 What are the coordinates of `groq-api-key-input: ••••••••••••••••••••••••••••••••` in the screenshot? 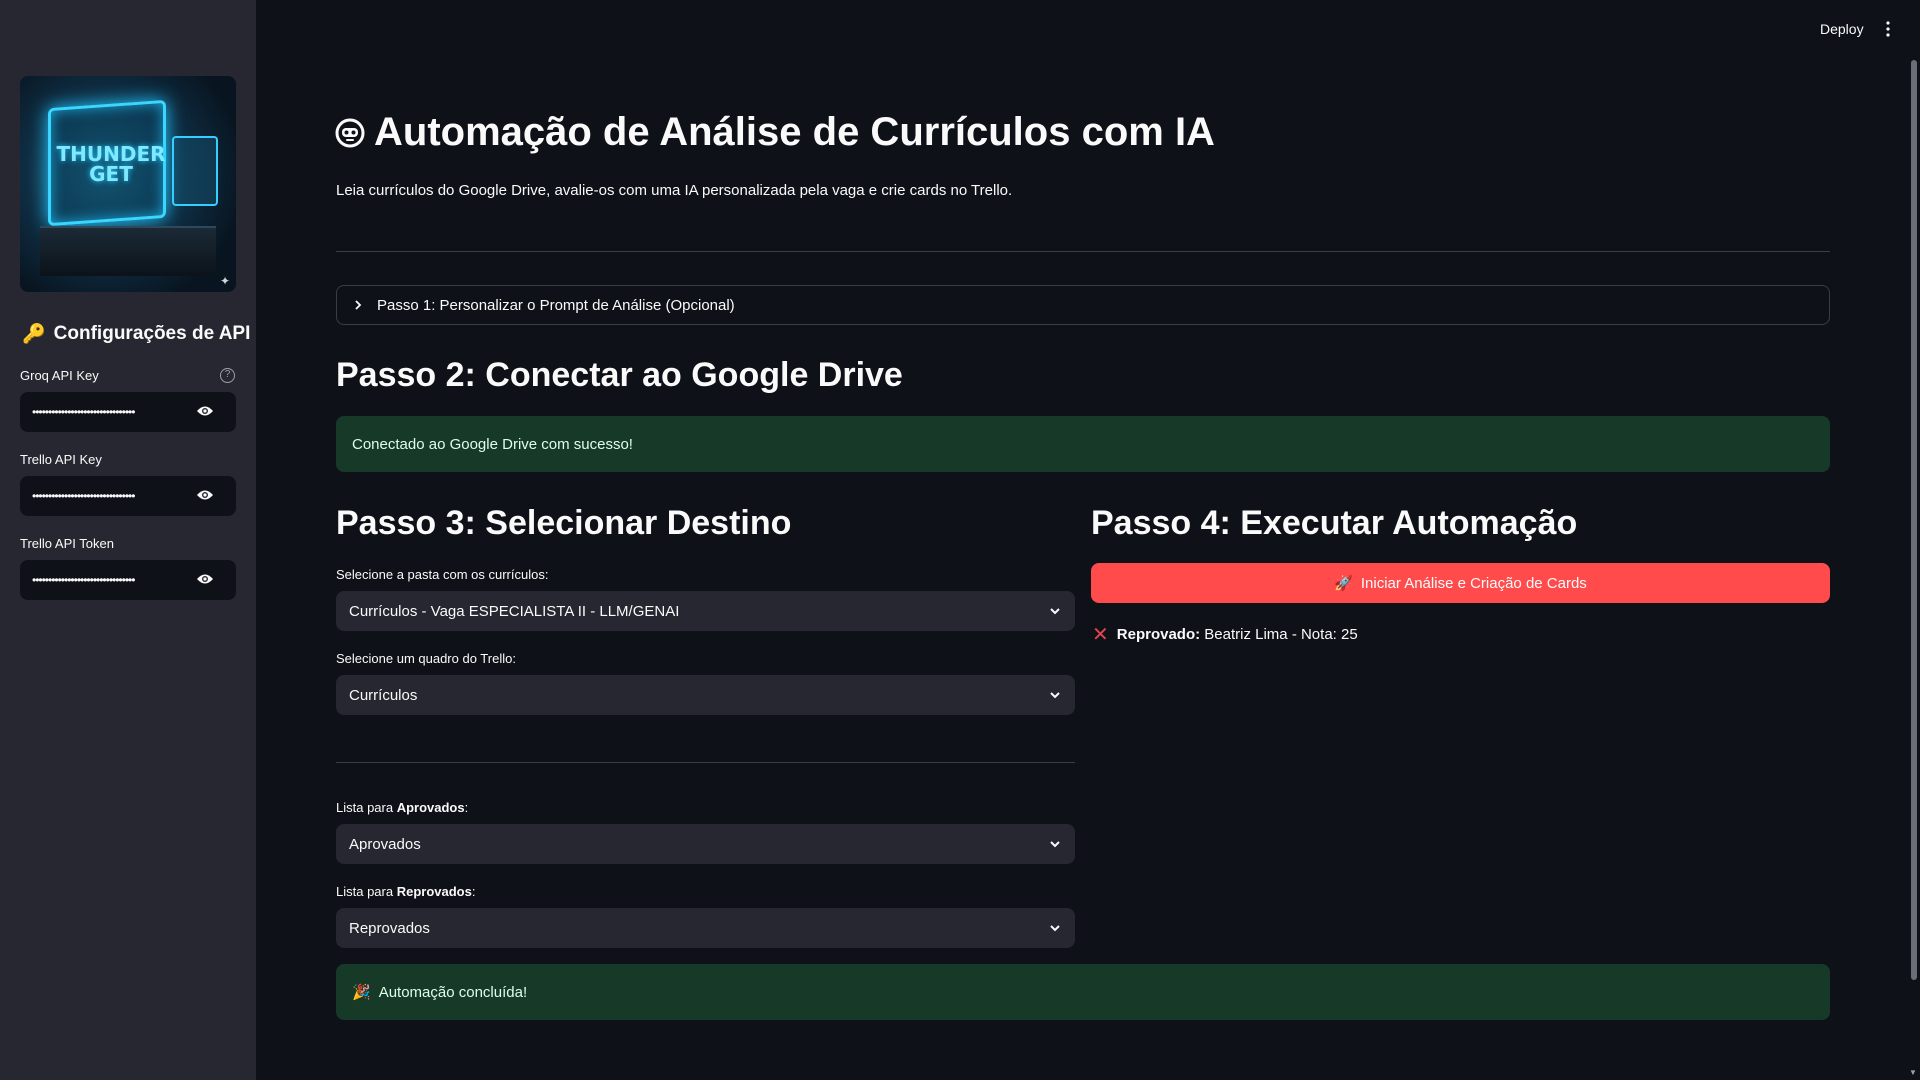 It's located at (128, 412).